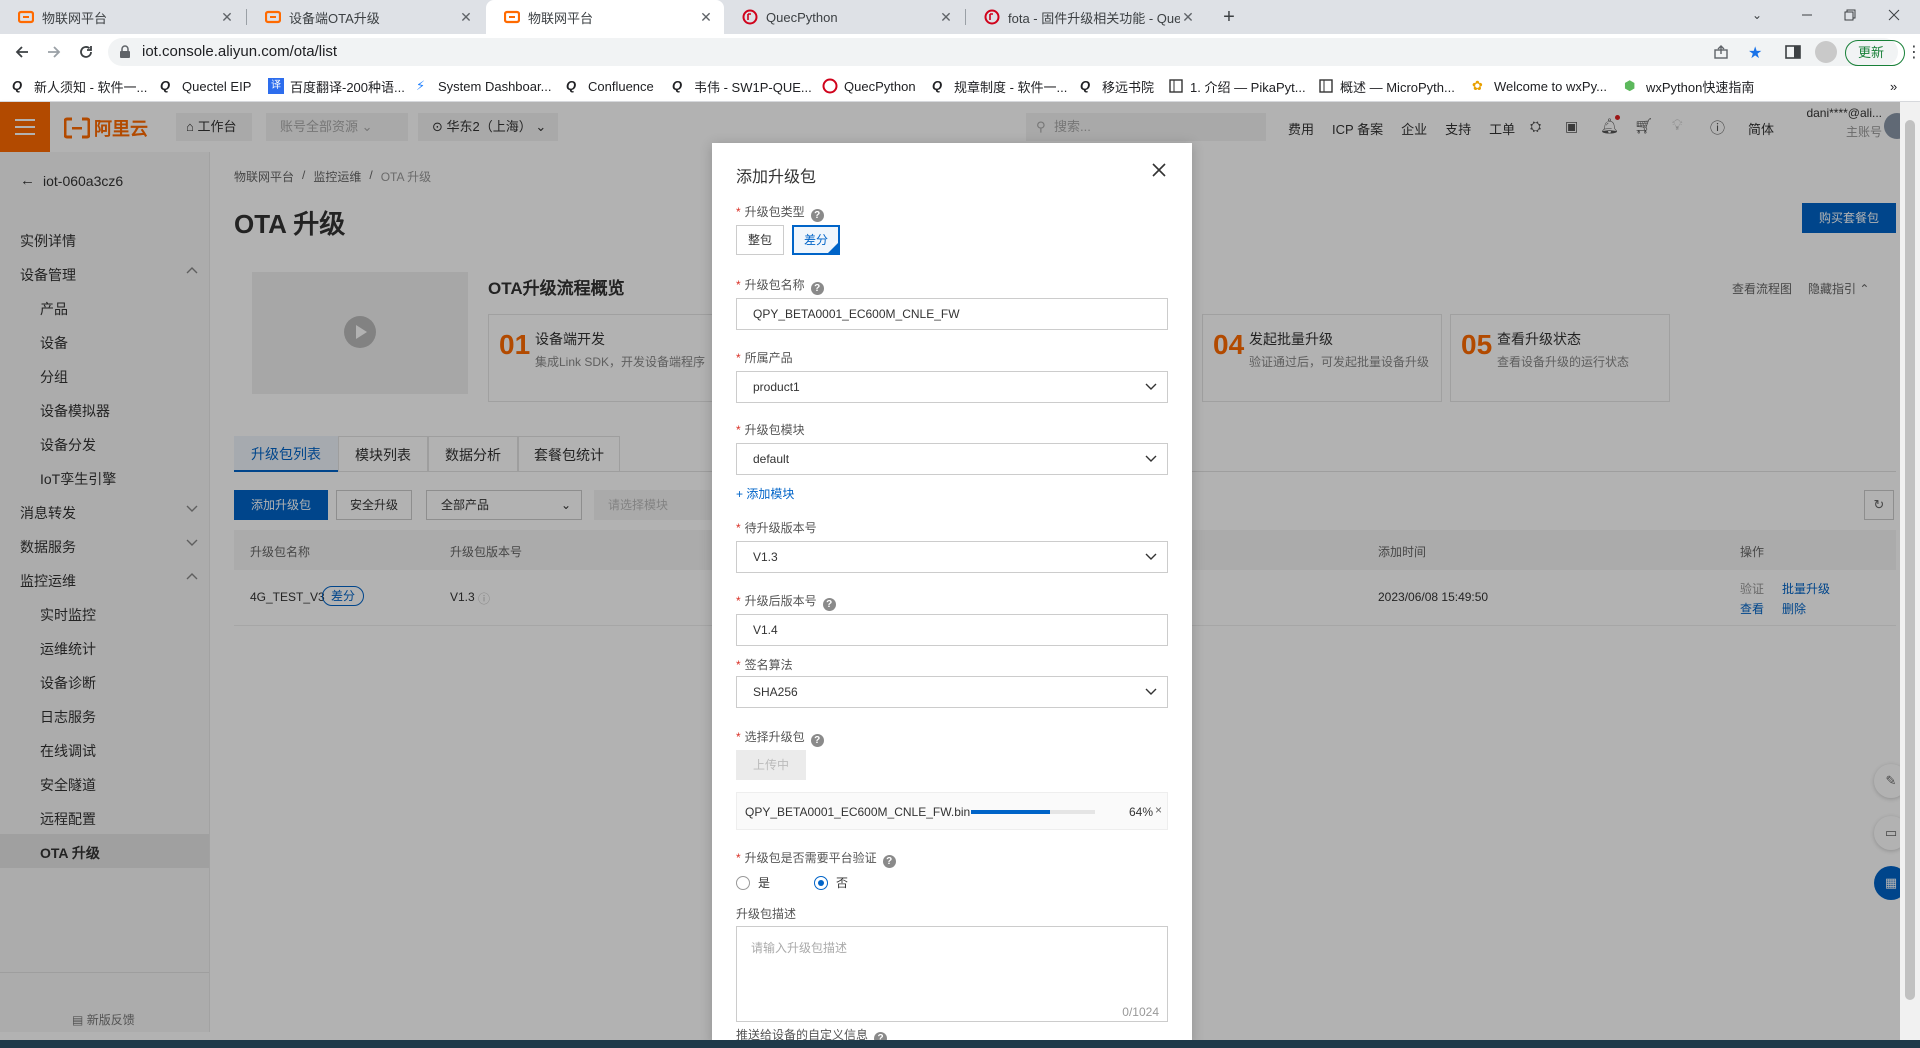 This screenshot has width=1920, height=1048. I want to click on target-version-input: V1.4, so click(952, 630).